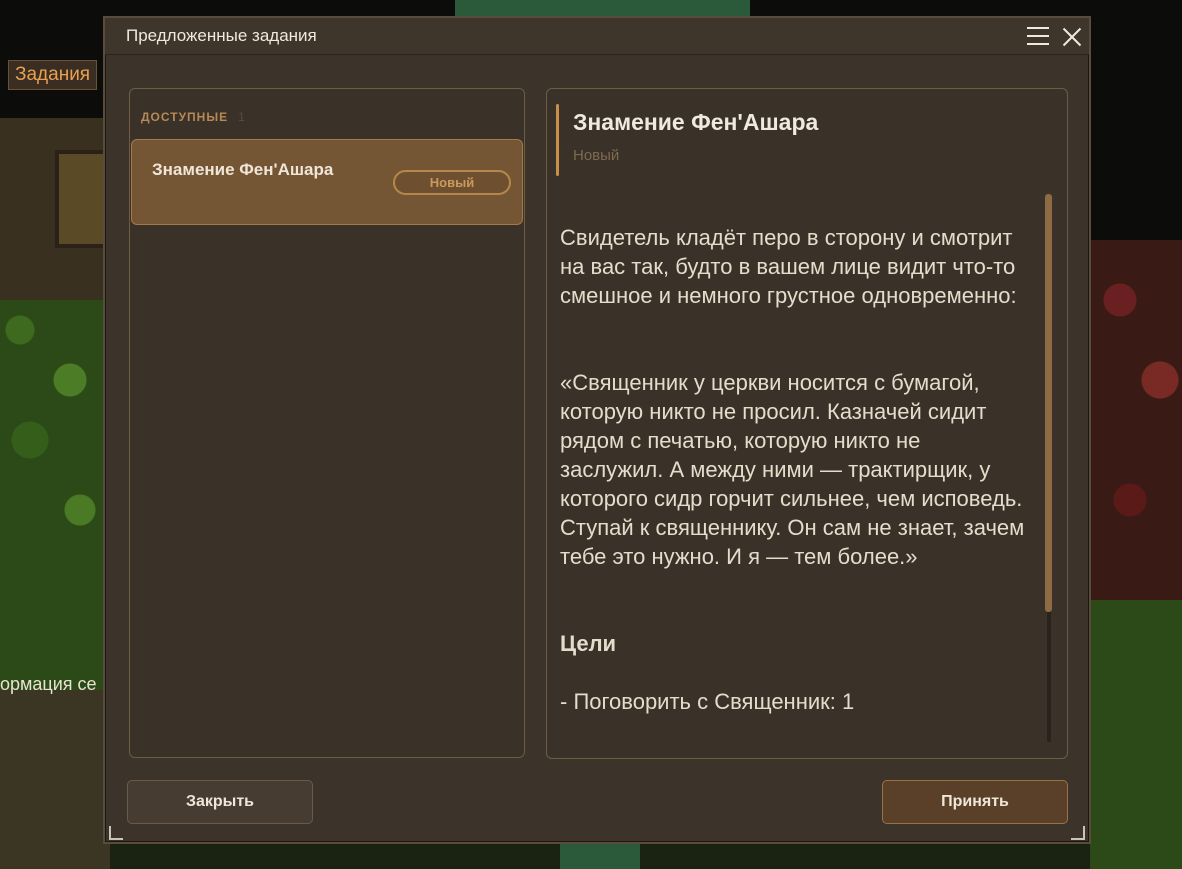 Image resolution: width=1182 pixels, height=869 pixels. Describe the element at coordinates (327, 182) in the screenshot. I see `quest-list-item: Знамение Фен'Ашара Новый` at that location.